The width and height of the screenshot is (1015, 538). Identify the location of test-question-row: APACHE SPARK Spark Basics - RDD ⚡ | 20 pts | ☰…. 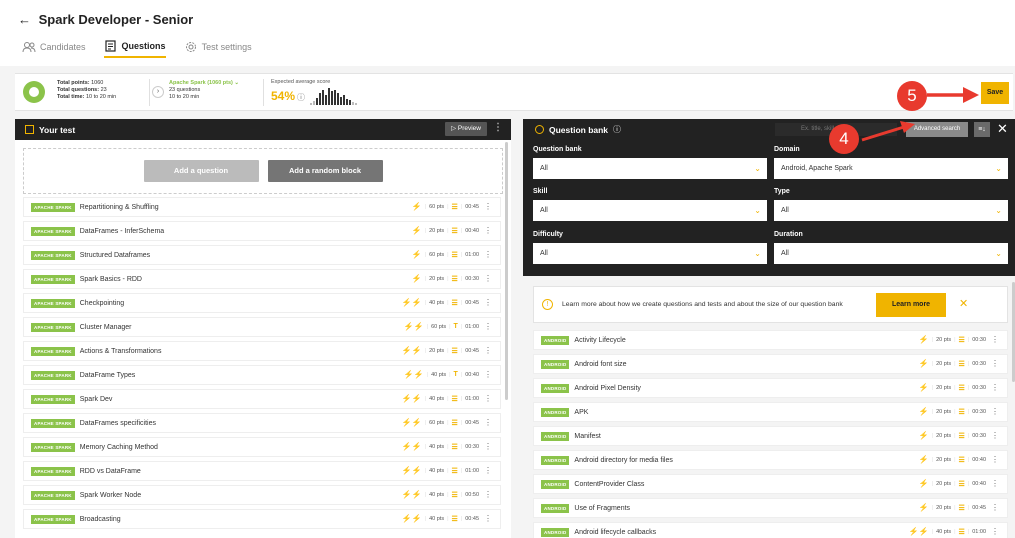
(262, 279).